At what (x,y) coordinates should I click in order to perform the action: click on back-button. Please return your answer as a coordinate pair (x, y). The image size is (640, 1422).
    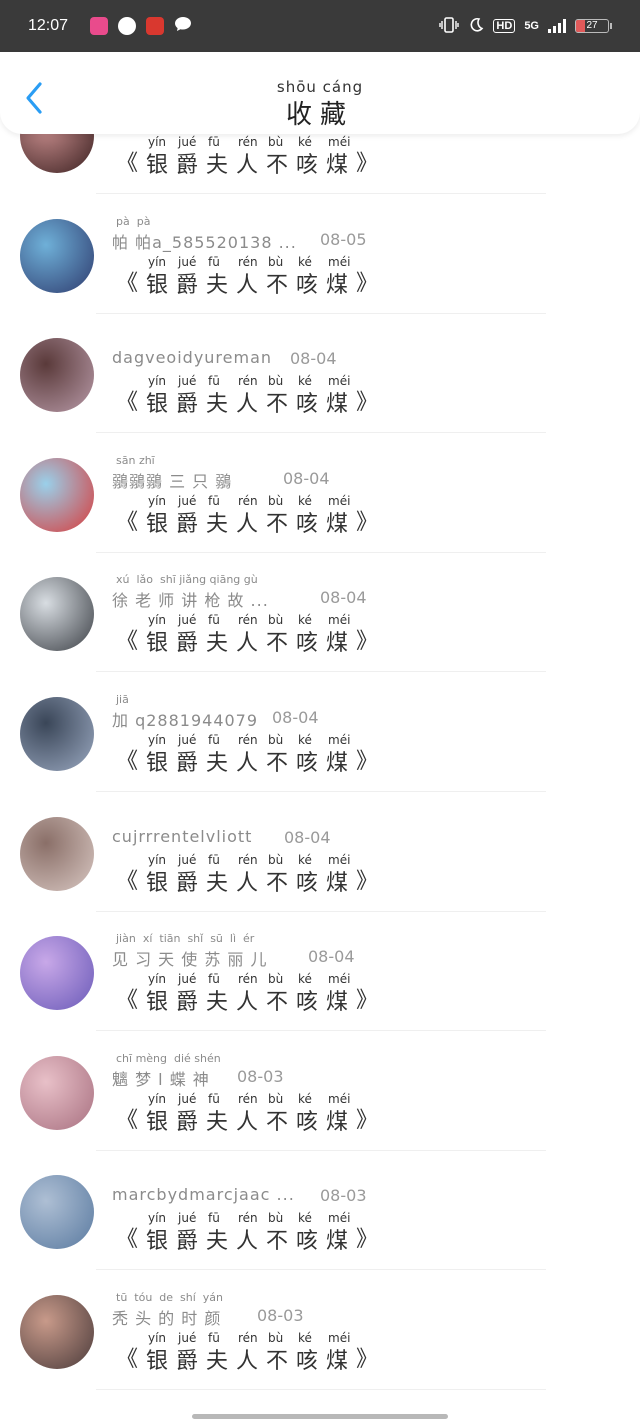
    Looking at the image, I should click on (35, 98).